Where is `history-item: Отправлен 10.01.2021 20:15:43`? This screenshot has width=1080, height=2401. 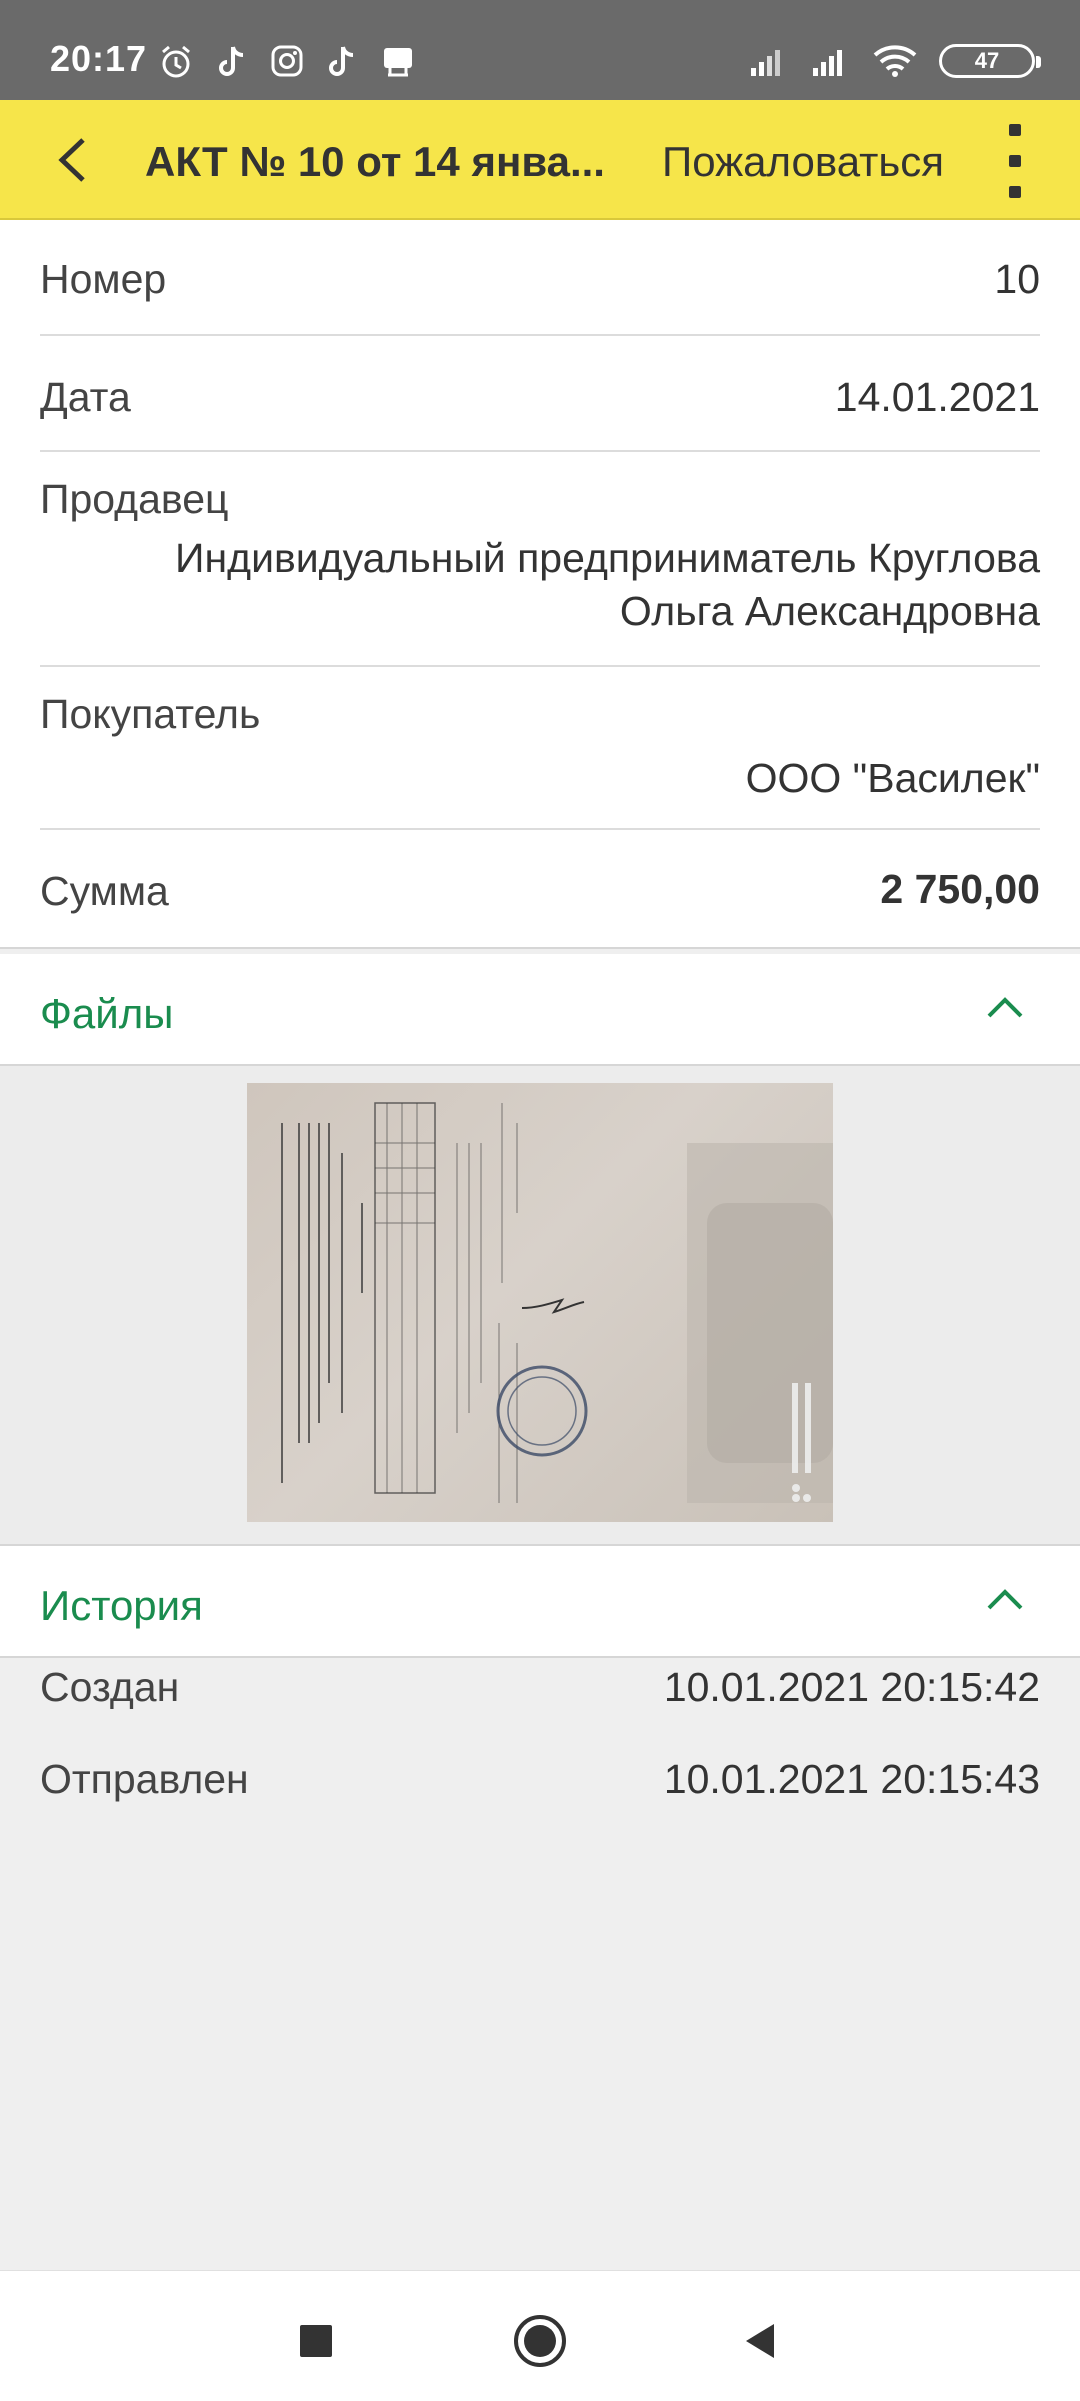 history-item: Отправлен 10.01.2021 20:15:43 is located at coordinates (540, 1786).